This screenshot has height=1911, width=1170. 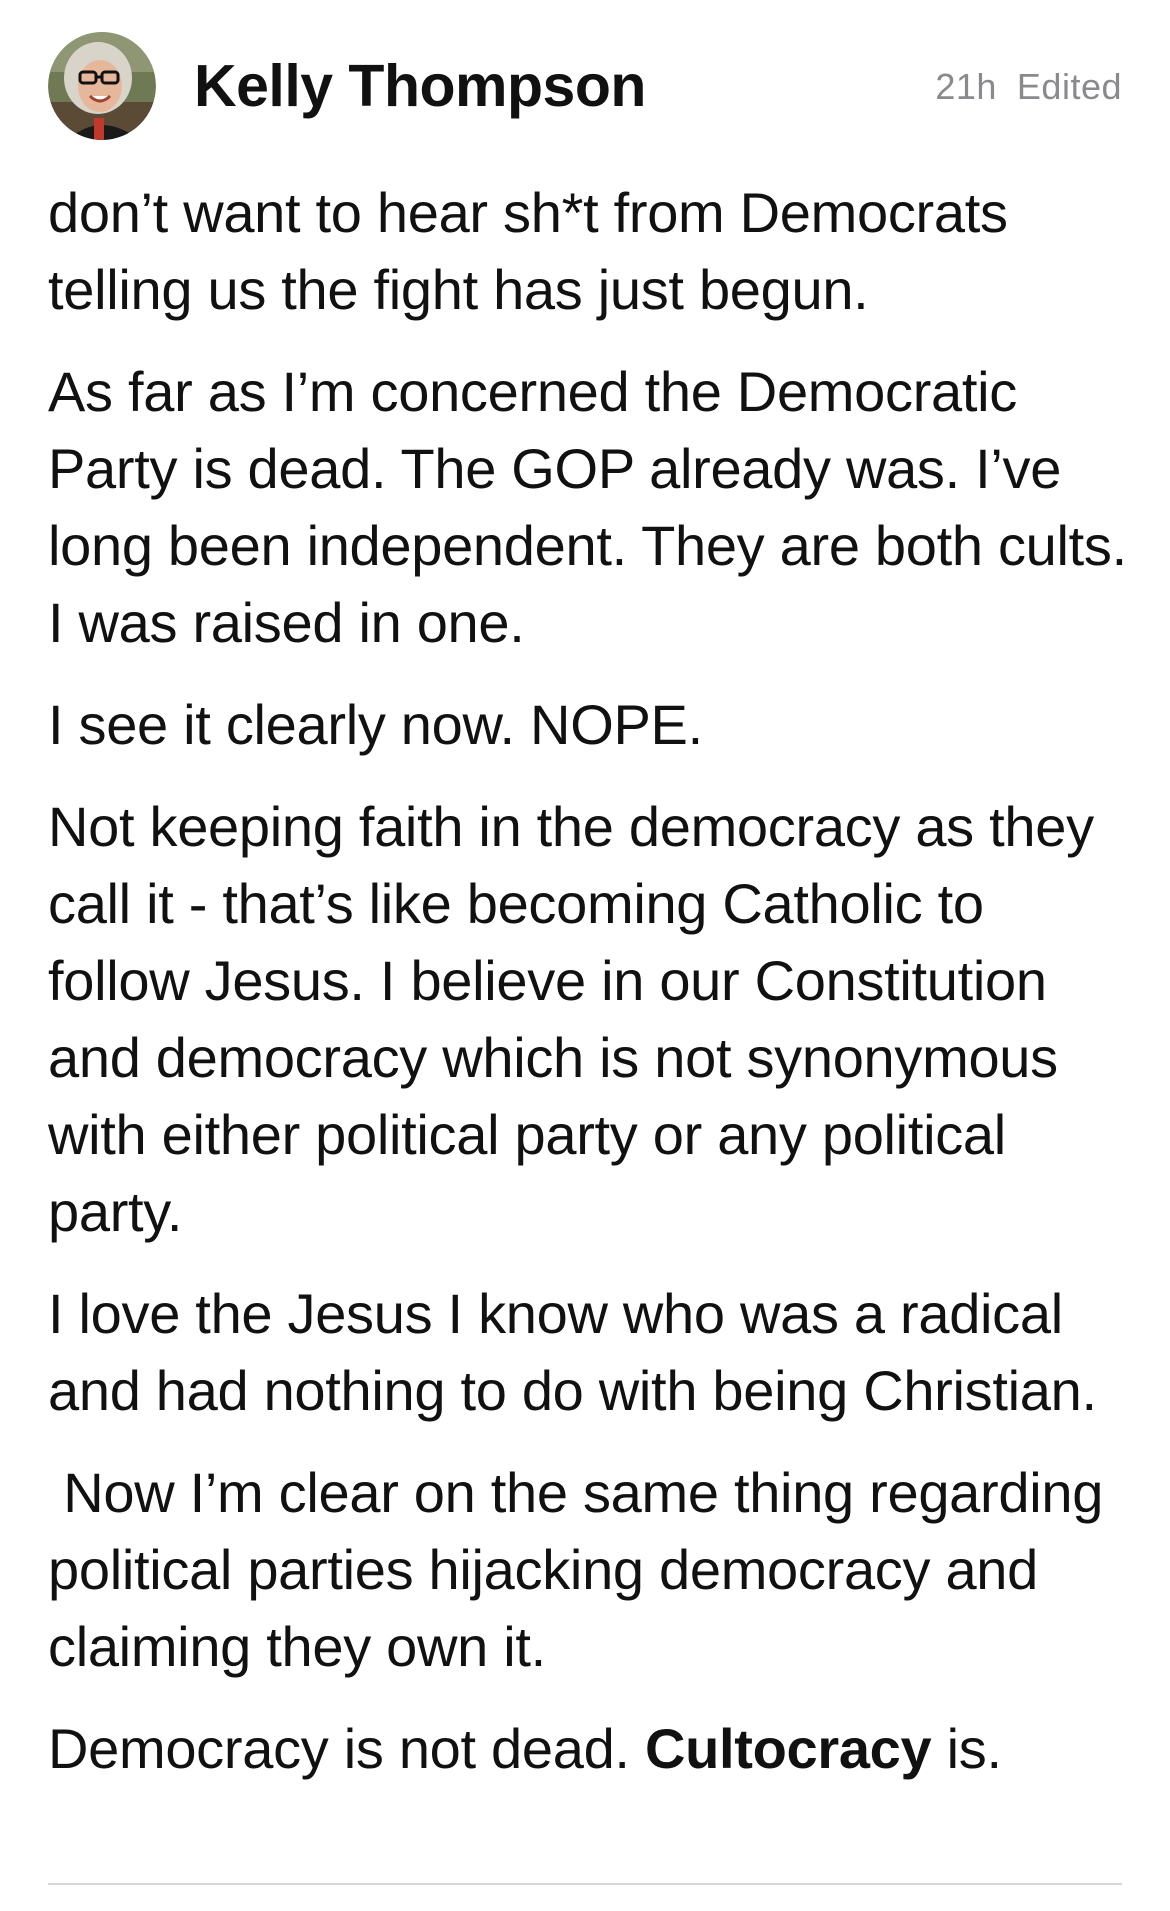 What do you see at coordinates (375, 724) in the screenshot?
I see `post-paragraph: I see it clearly now. NOPE.` at bounding box center [375, 724].